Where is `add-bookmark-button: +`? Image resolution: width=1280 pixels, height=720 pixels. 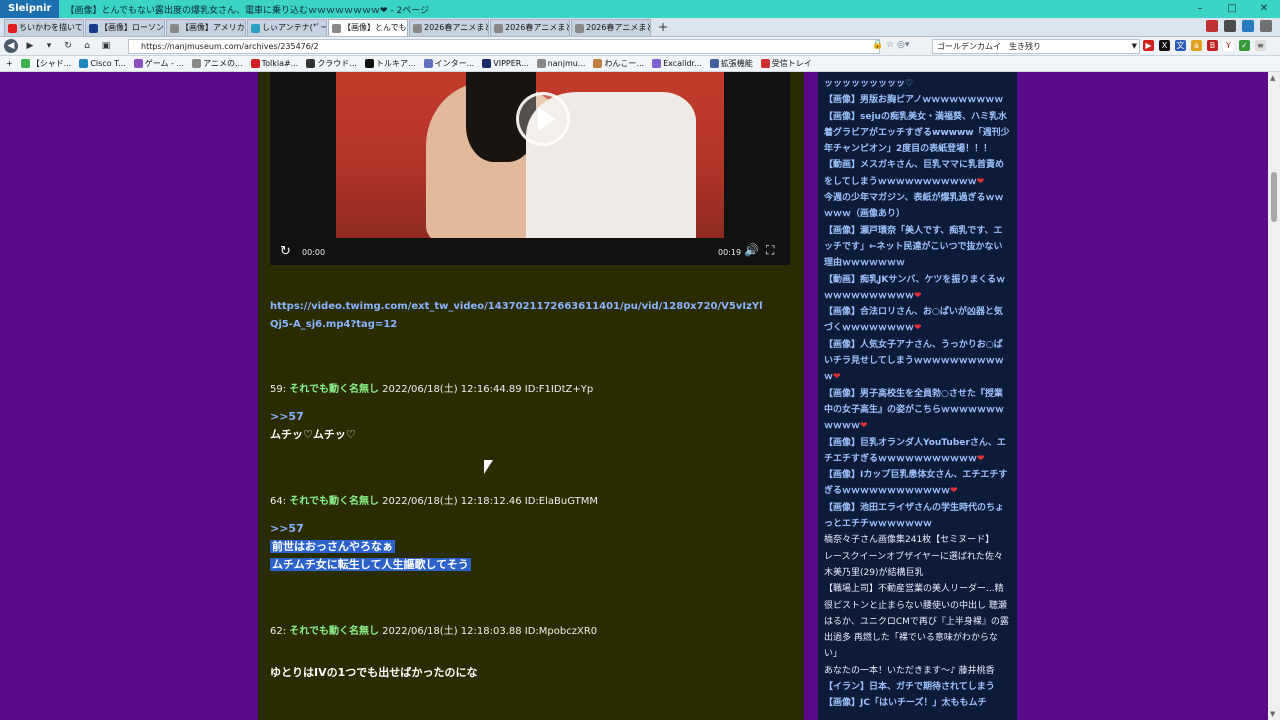 add-bookmark-button: + is located at coordinates (9, 63).